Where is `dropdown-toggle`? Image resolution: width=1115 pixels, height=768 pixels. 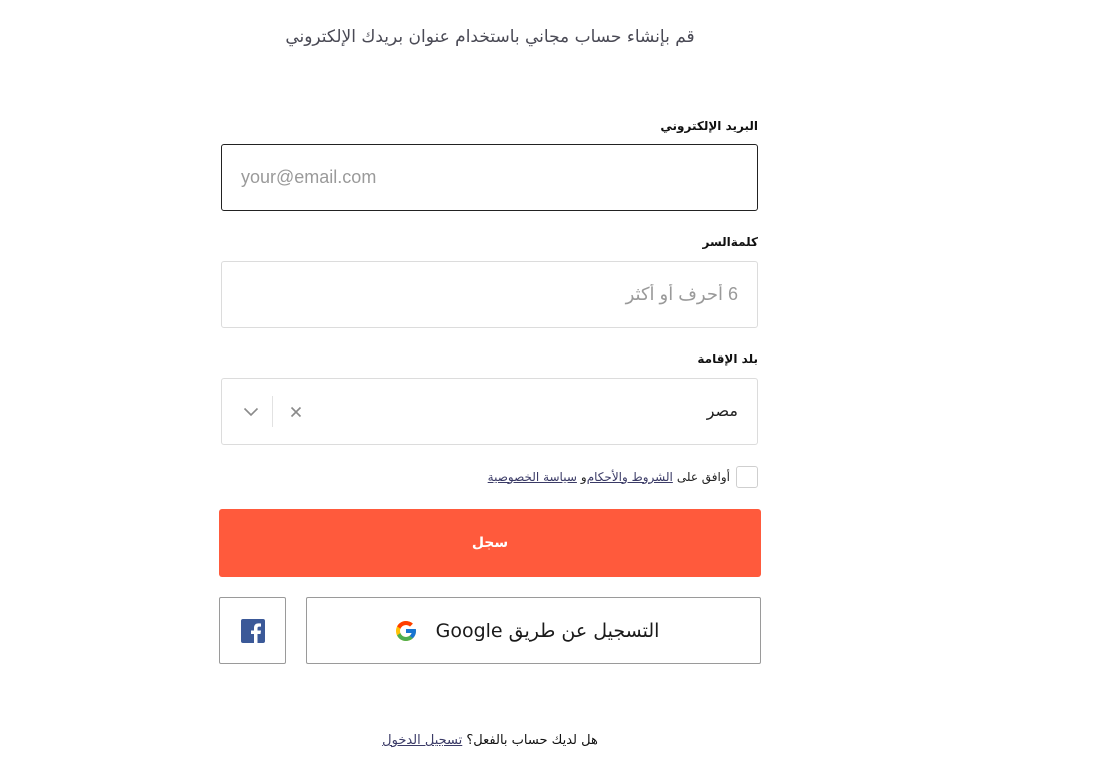 dropdown-toggle is located at coordinates (251, 412).